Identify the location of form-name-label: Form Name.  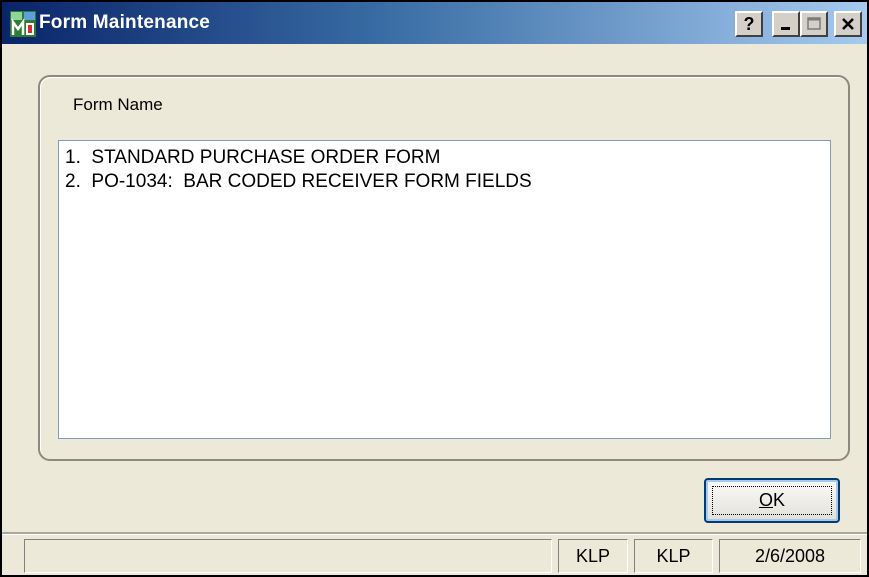
(118, 104).